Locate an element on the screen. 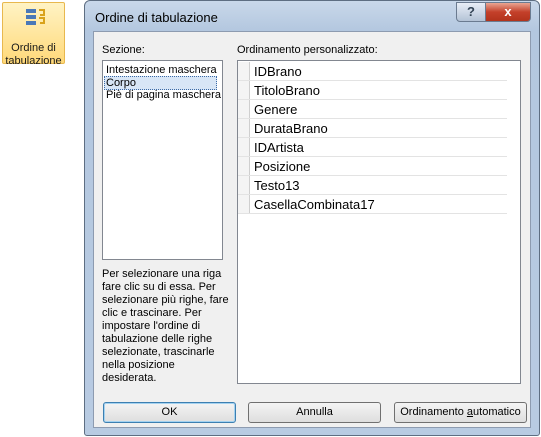  field-name: CasellaCombinata17 is located at coordinates (314, 204).